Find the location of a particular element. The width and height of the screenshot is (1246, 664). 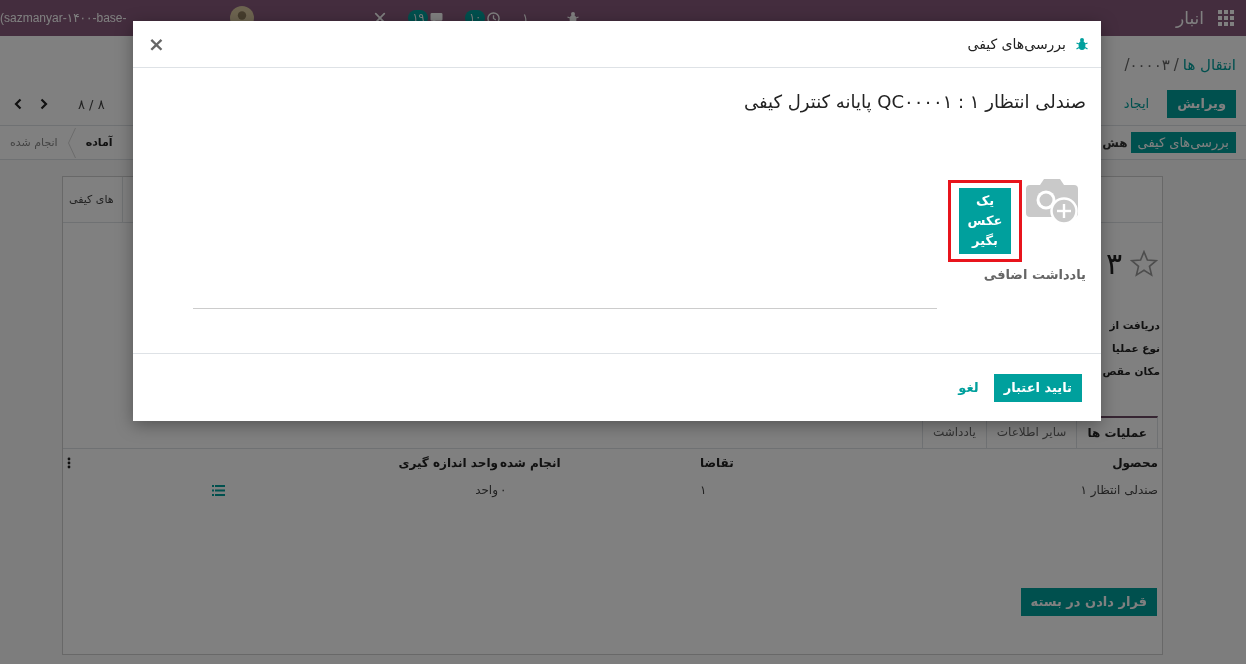

take-photo-button: یک عکس بگیر is located at coordinates (985, 221).